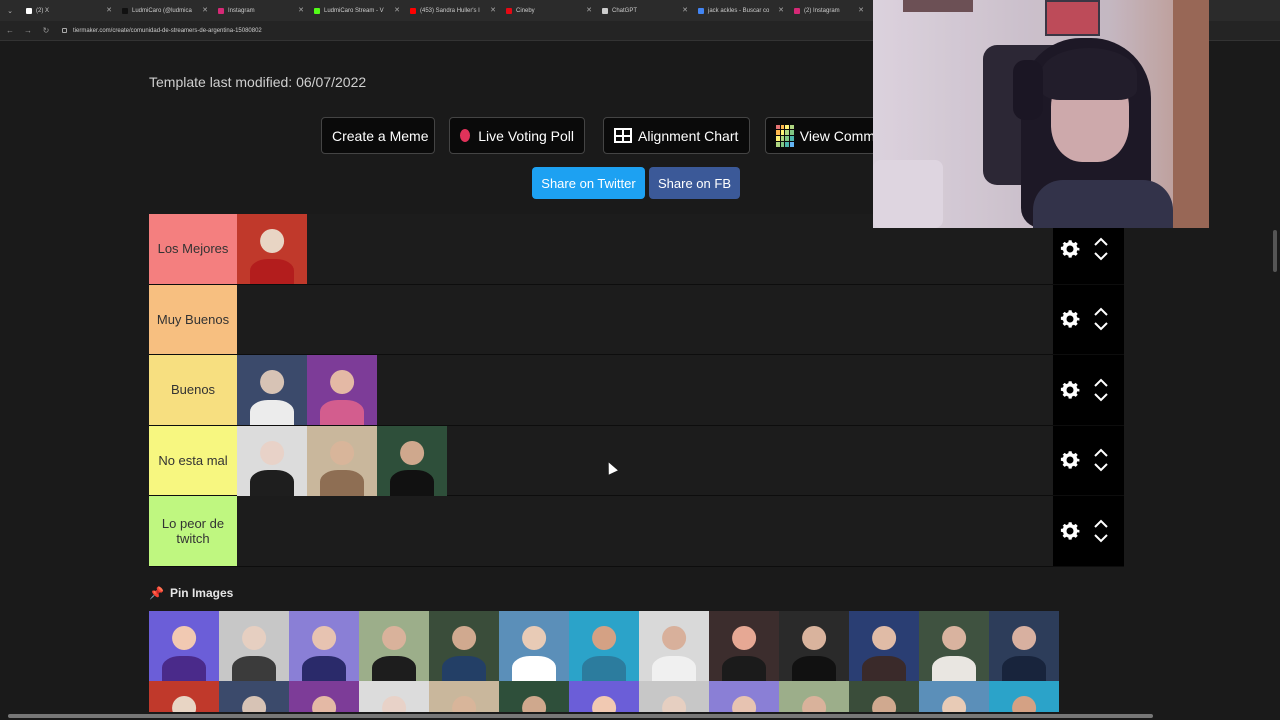 The height and width of the screenshot is (720, 1280). I want to click on image-pool, so click(604, 665).